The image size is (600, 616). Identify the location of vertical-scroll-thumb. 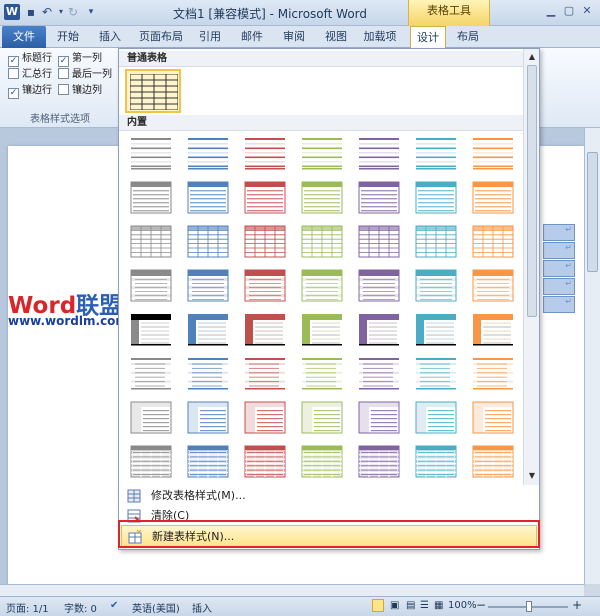
(592, 212).